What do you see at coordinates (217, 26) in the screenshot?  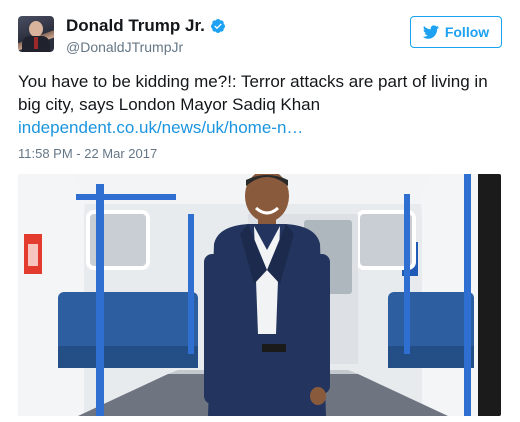 I see `verified-badge-icon` at bounding box center [217, 26].